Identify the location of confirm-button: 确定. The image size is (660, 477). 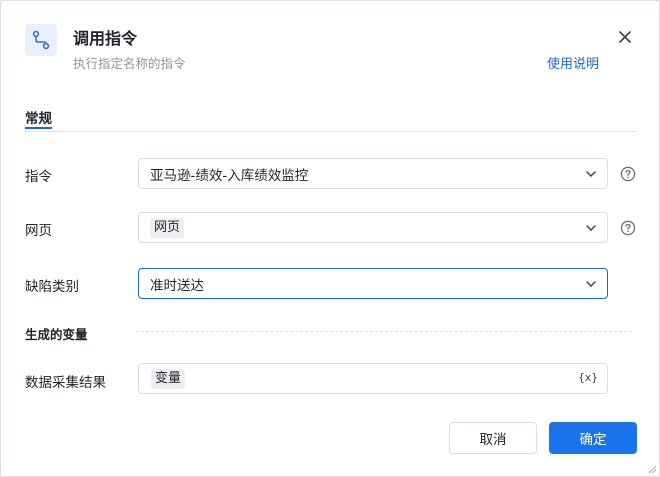
(593, 438).